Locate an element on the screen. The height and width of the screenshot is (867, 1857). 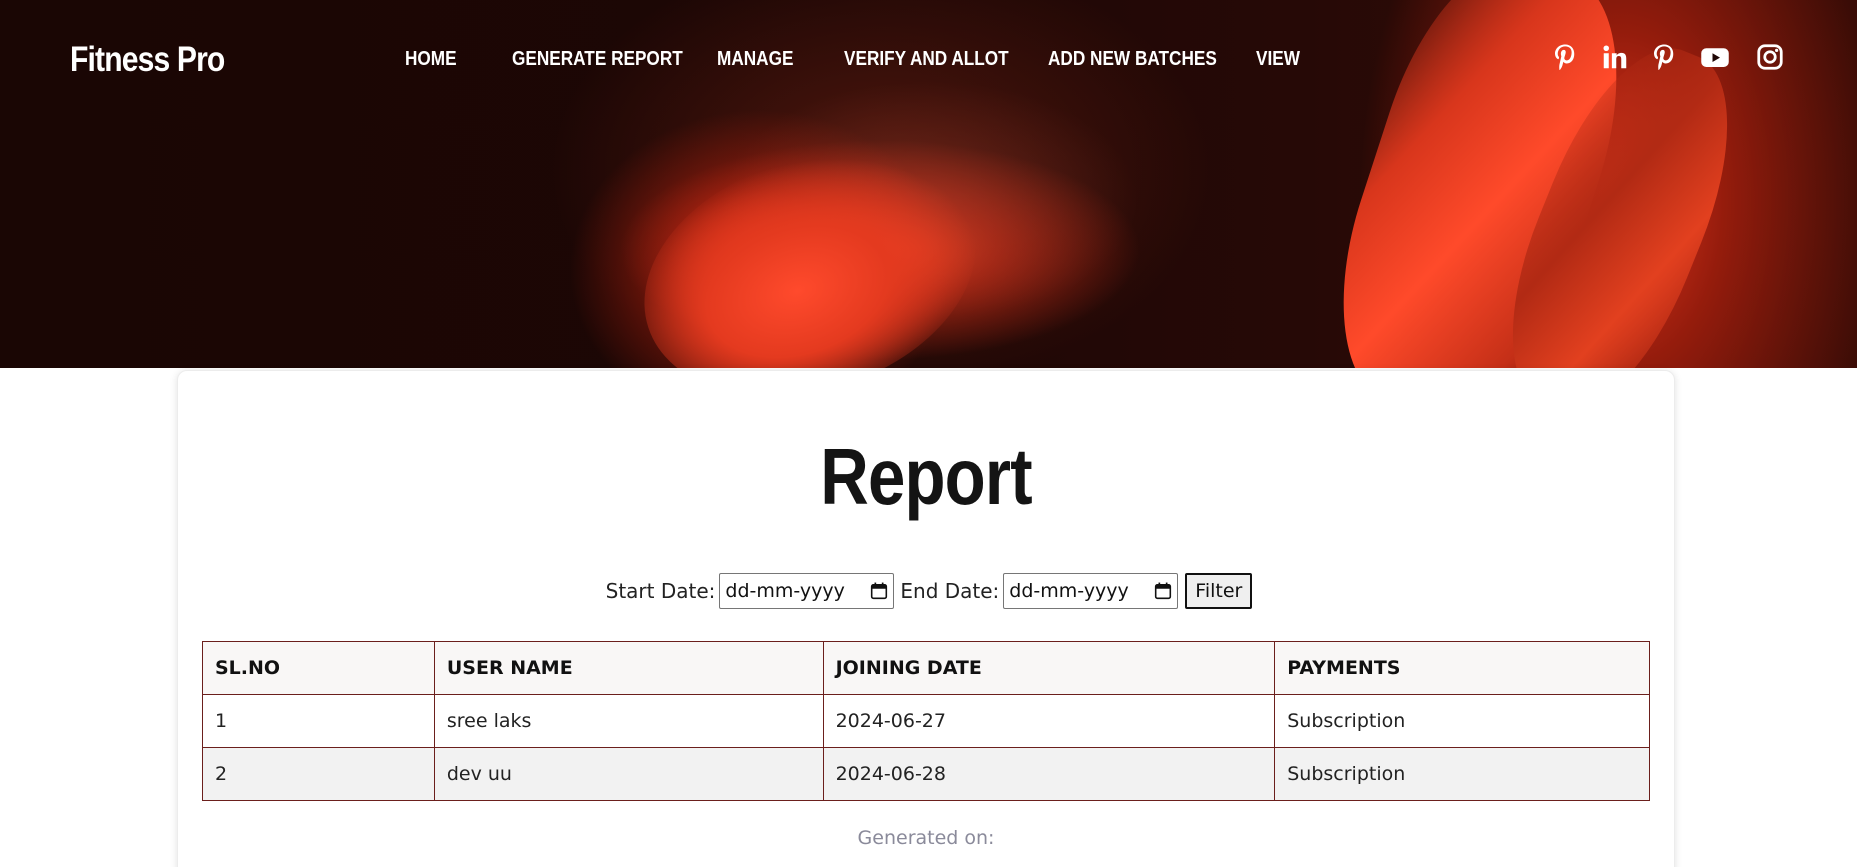
instagram-icon is located at coordinates (1770, 57).